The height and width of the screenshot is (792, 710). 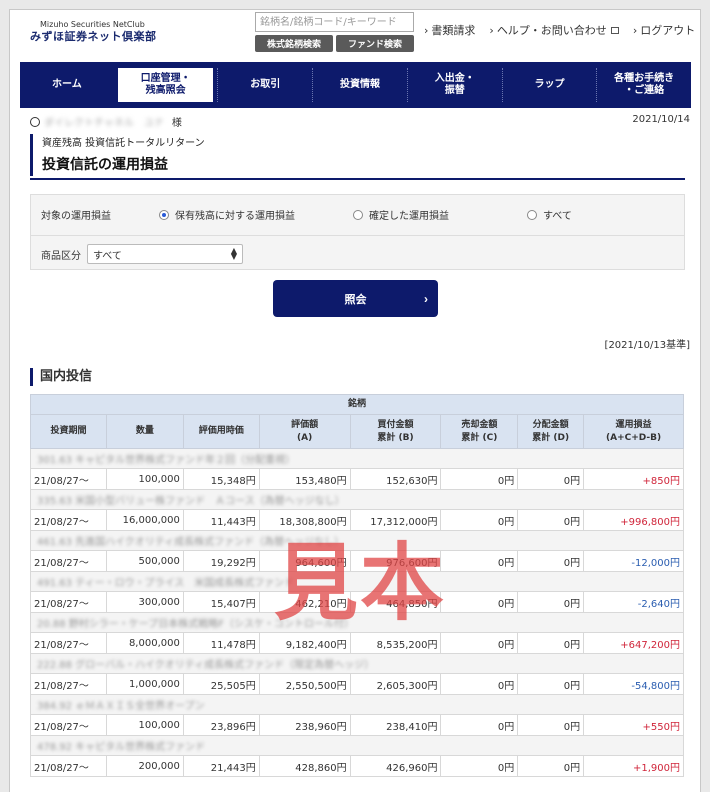 I want to click on cell-price: 19,292円, so click(x=221, y=561).